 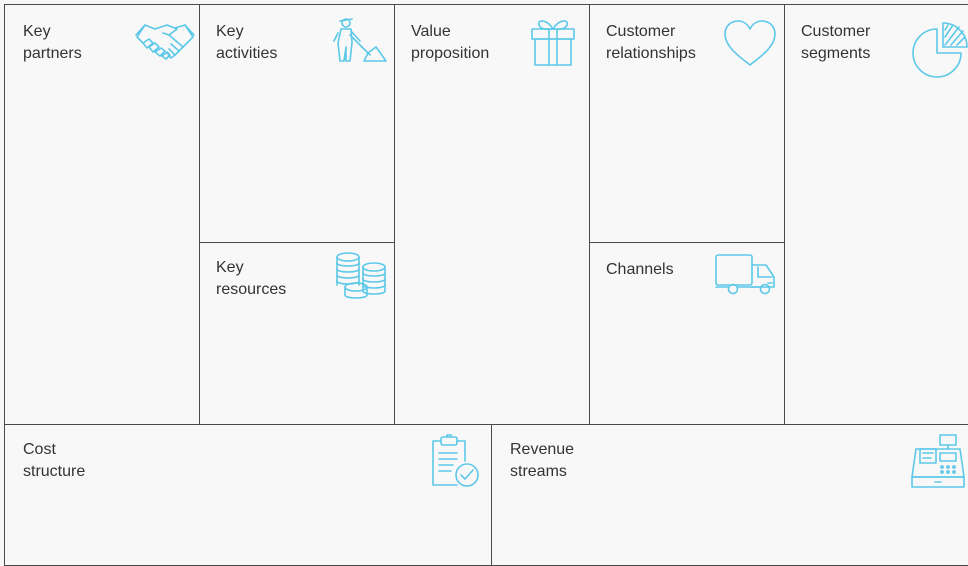 I want to click on worker-shovel-icon, so click(x=360, y=40).